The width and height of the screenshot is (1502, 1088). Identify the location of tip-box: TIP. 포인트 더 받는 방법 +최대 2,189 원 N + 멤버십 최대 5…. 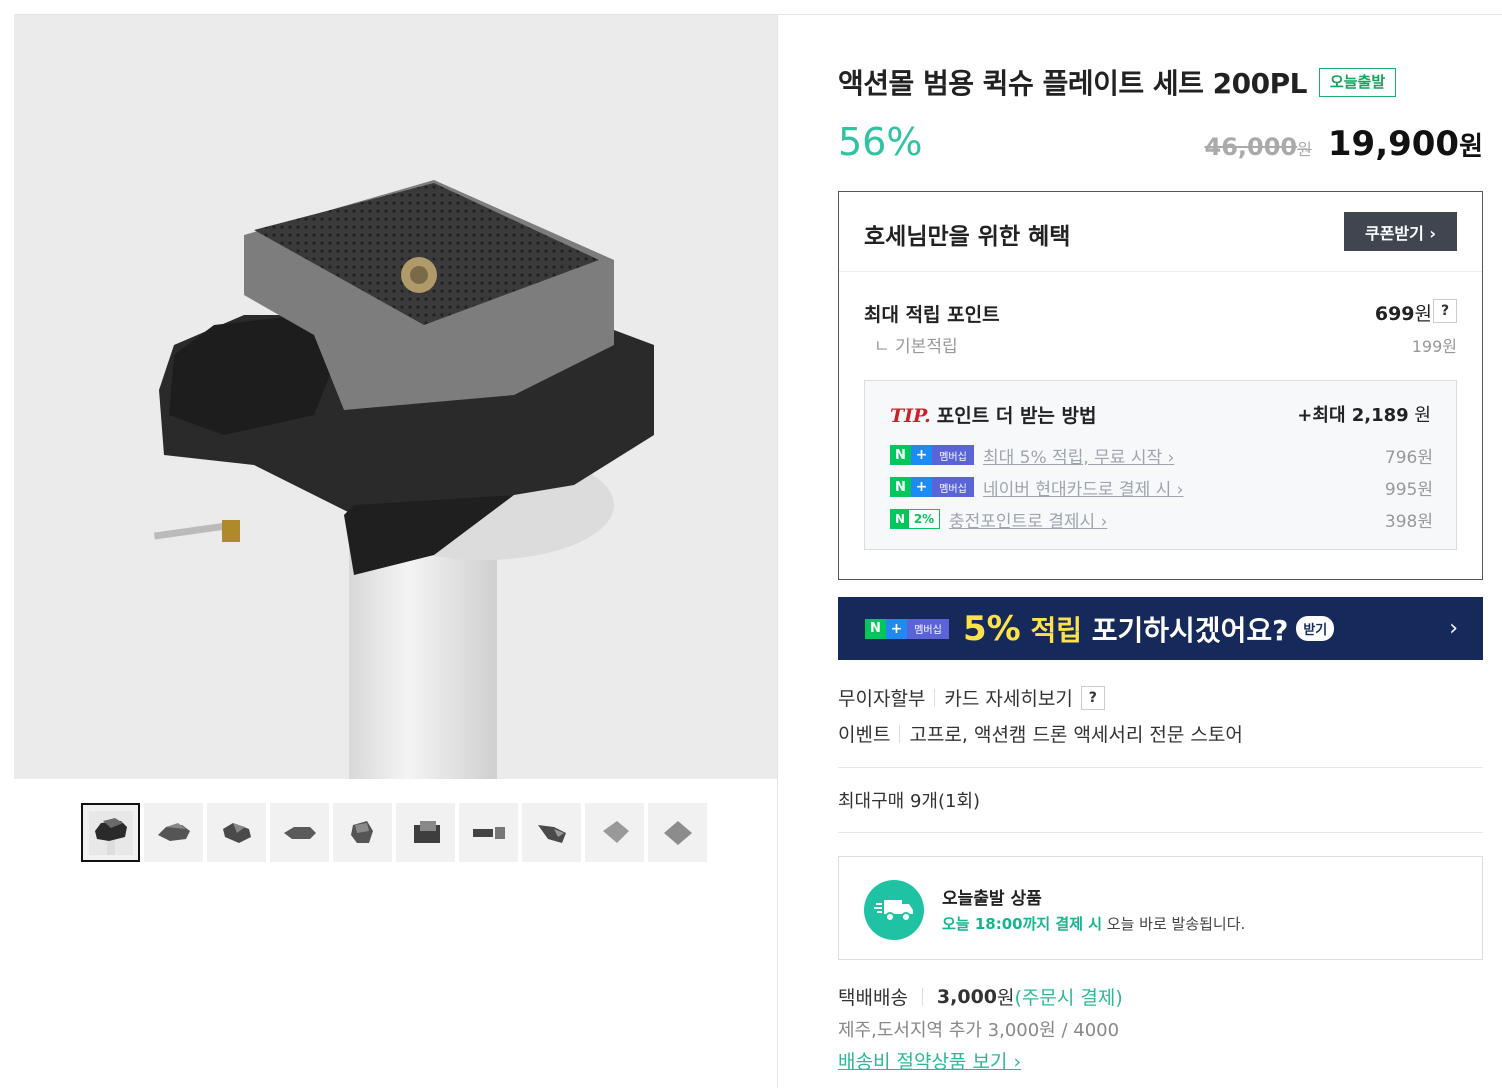
(1160, 465).